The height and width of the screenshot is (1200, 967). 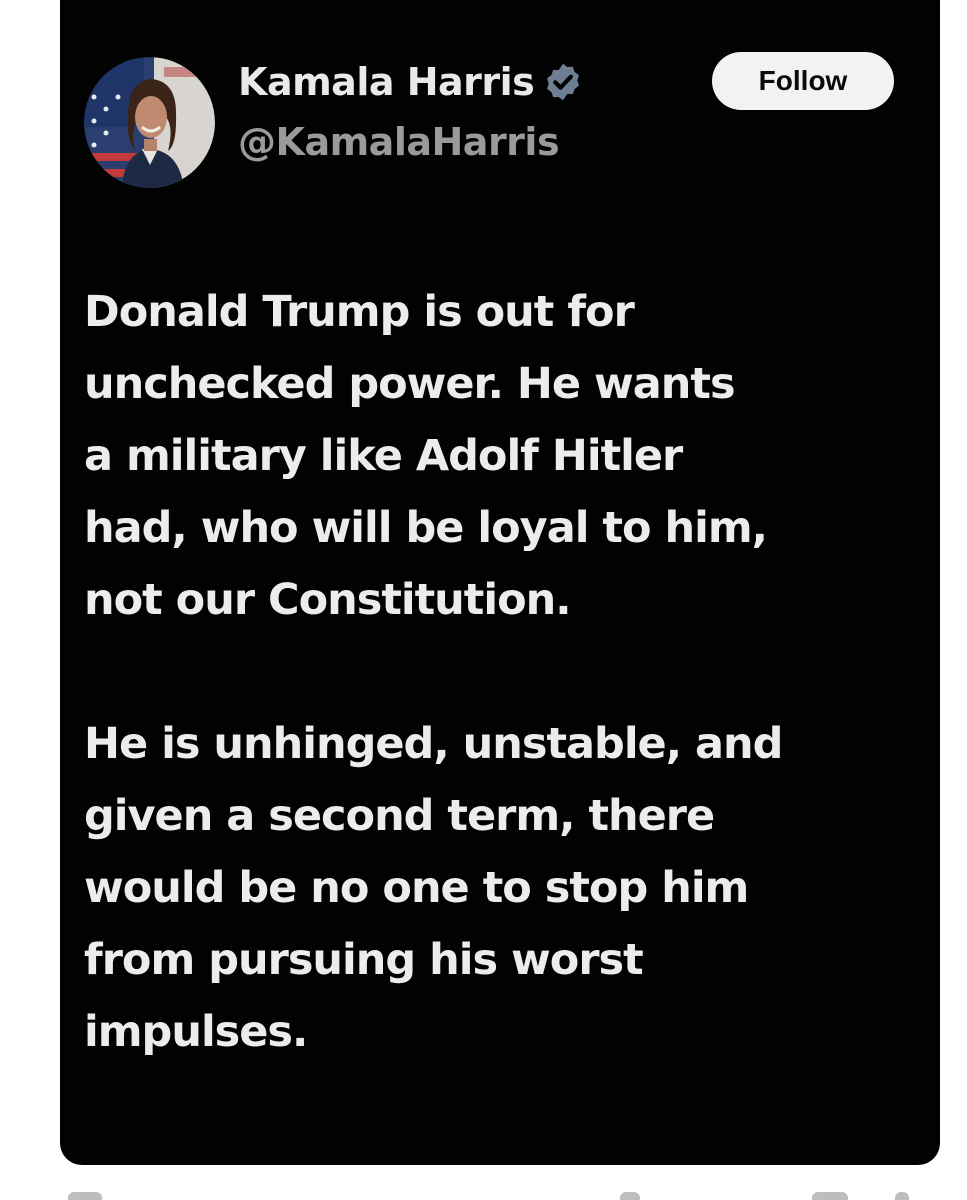 What do you see at coordinates (399, 816) in the screenshot?
I see `tweet-line: given a second term, there` at bounding box center [399, 816].